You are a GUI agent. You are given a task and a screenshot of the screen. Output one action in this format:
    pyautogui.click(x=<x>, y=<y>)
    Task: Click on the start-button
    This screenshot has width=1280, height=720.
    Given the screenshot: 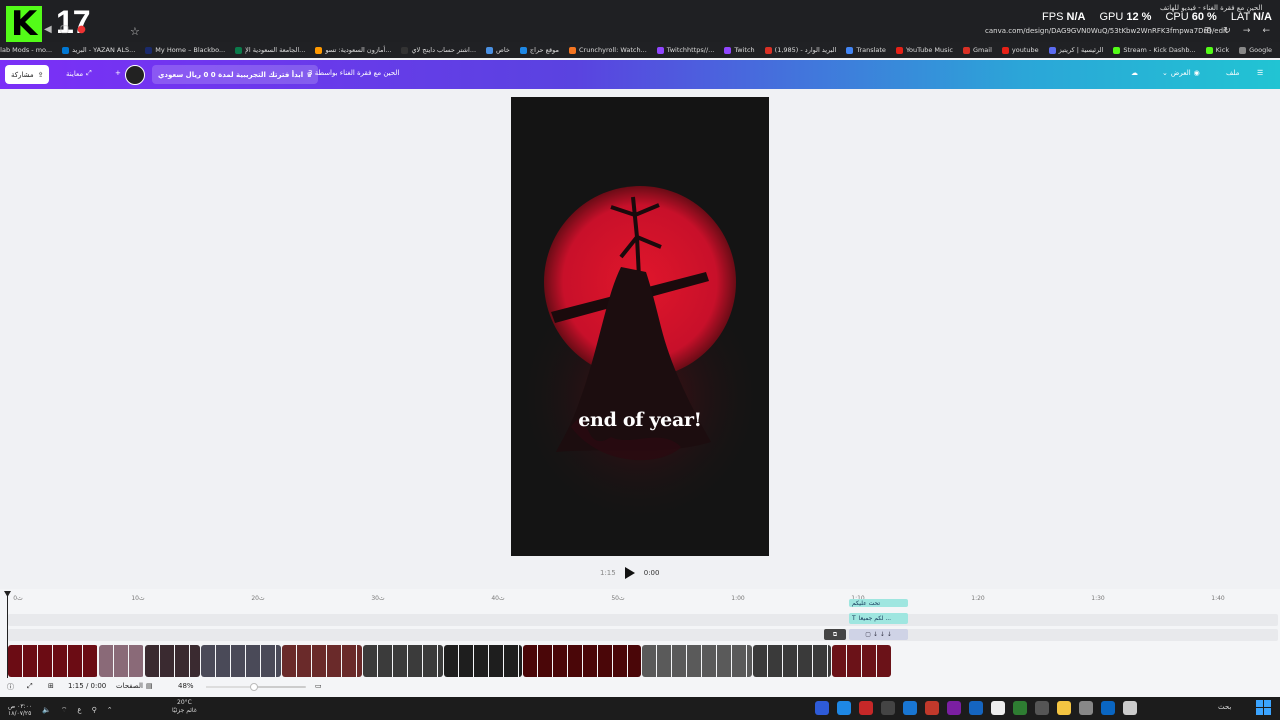 What is the action you would take?
    pyautogui.click(x=1263, y=707)
    